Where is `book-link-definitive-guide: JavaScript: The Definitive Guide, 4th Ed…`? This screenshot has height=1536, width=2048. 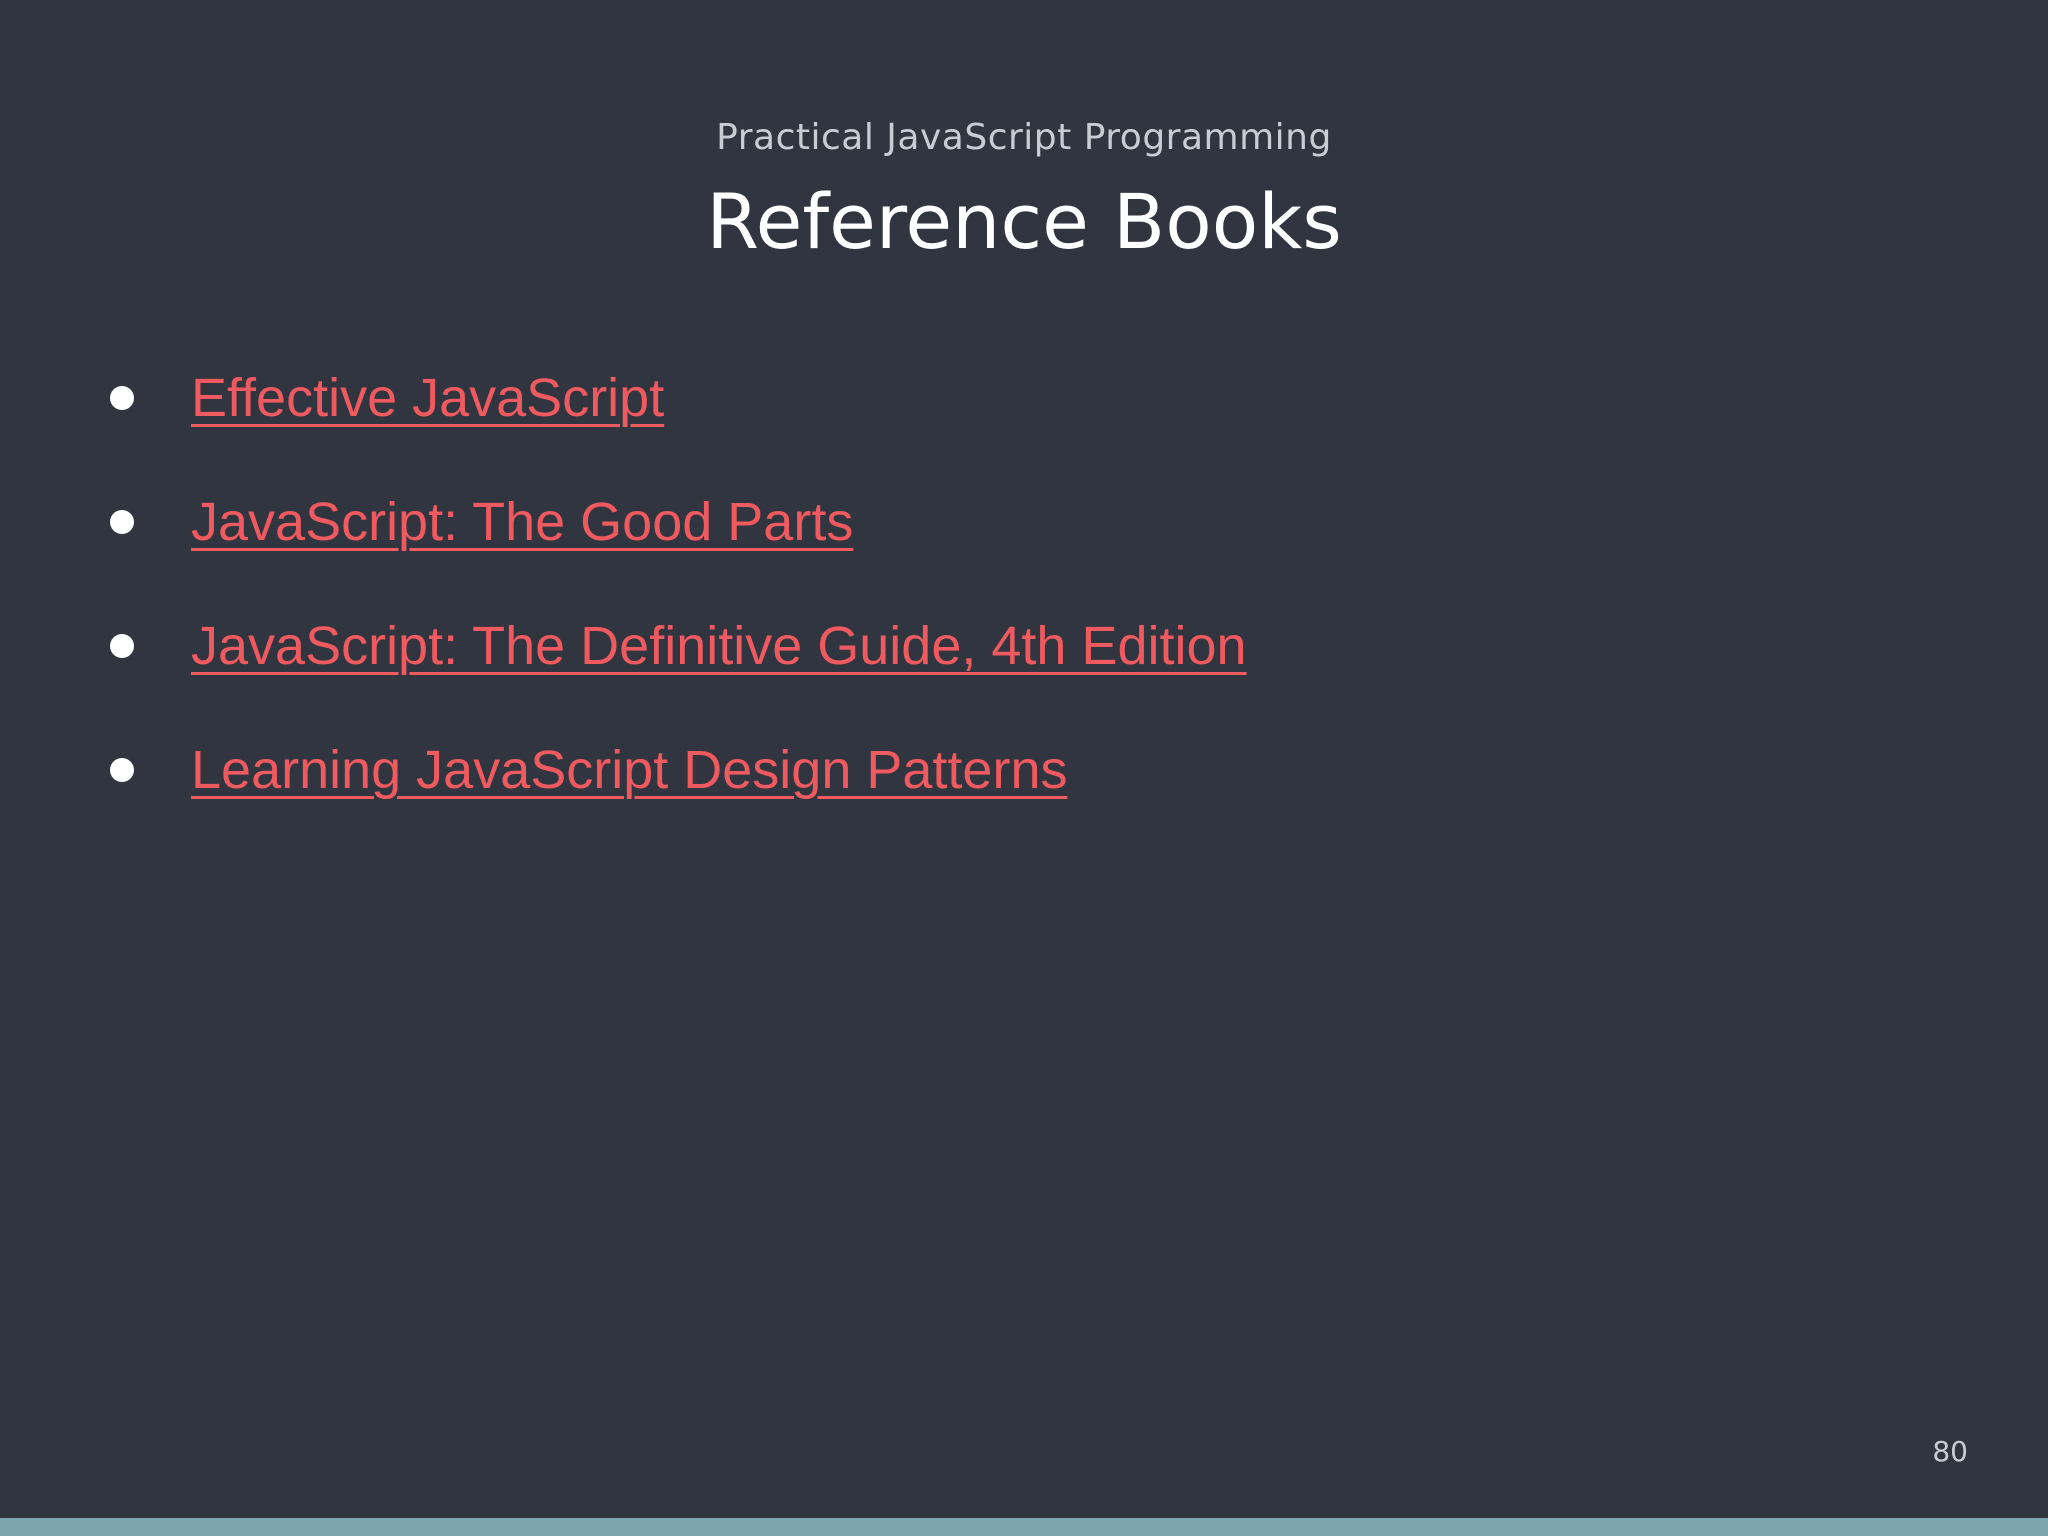 book-link-definitive-guide: JavaScript: The Definitive Guide, 4th Ed… is located at coordinates (719, 646).